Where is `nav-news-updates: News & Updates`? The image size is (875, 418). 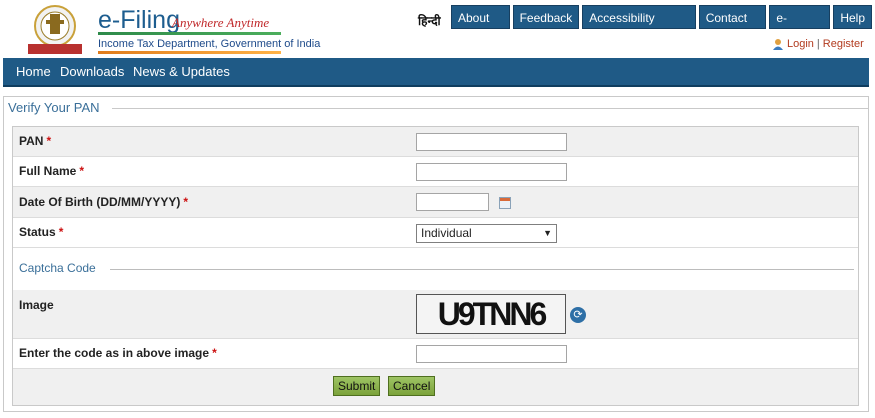
nav-news-updates: News & Updates is located at coordinates (181, 71).